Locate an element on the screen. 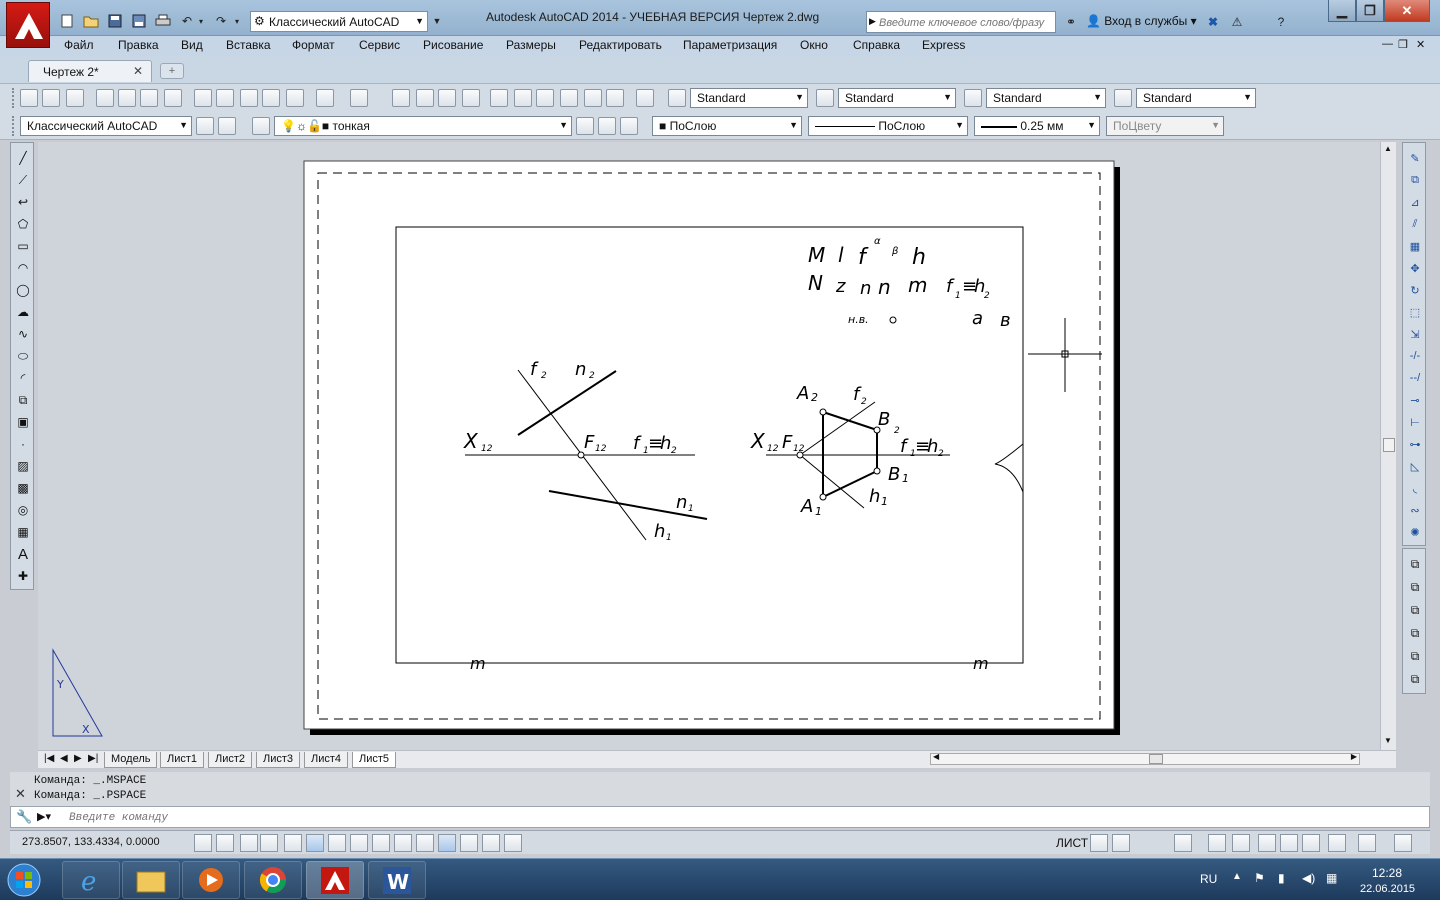 Image resolution: width=1440 pixels, height=900 pixels. tab-model: Модель is located at coordinates (131, 760).